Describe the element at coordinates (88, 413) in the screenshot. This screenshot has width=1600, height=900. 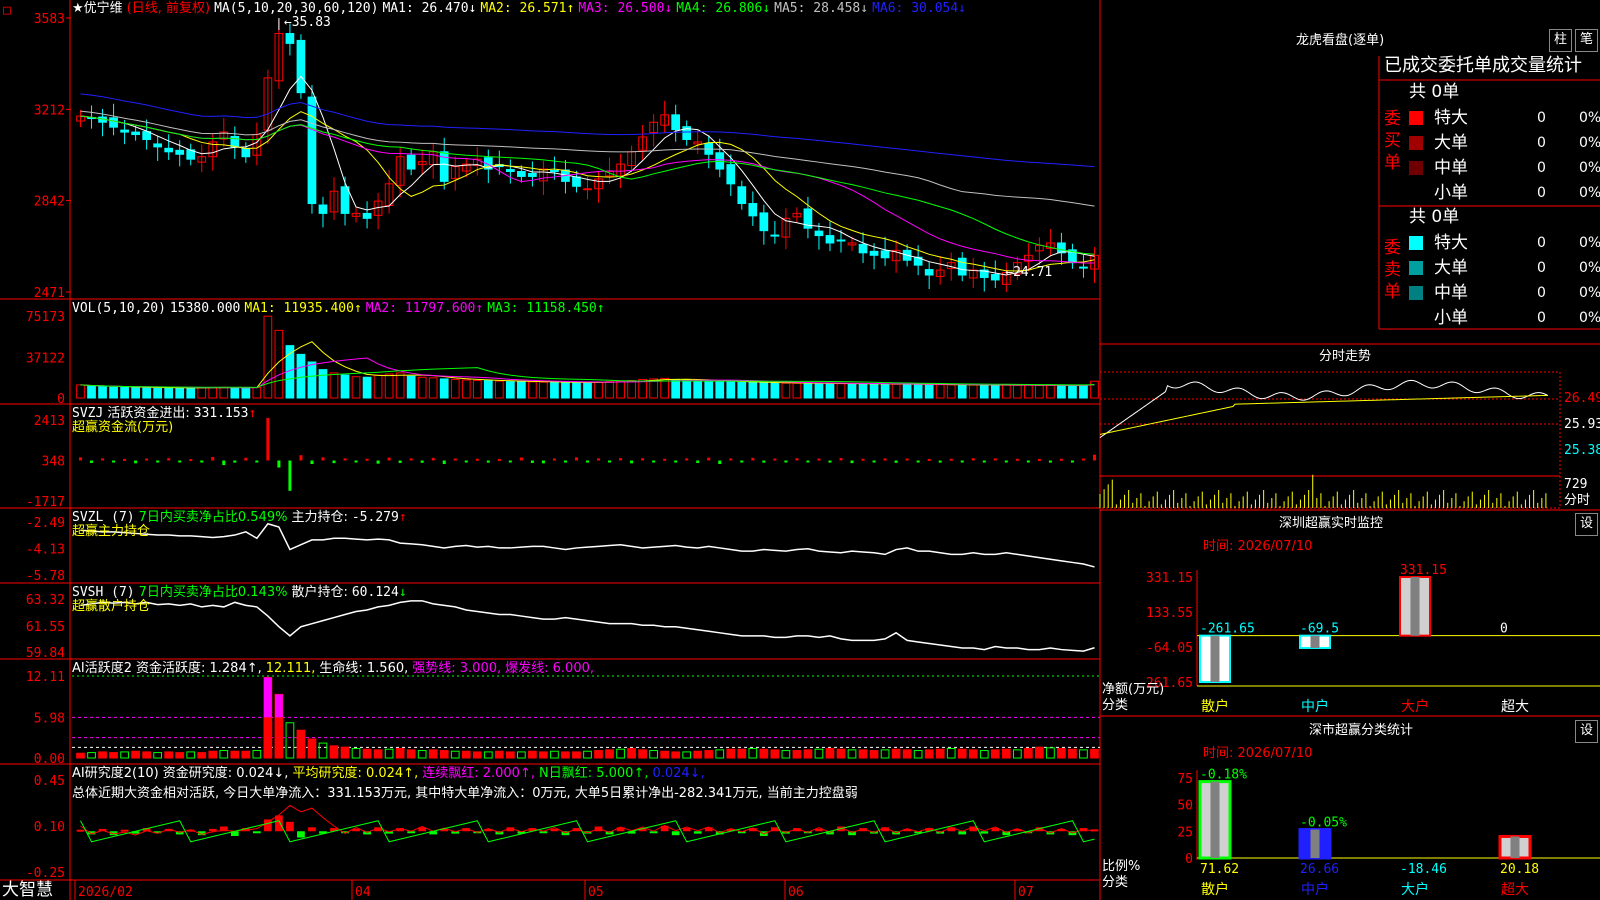
I see `svzj-title: SVZJ` at that location.